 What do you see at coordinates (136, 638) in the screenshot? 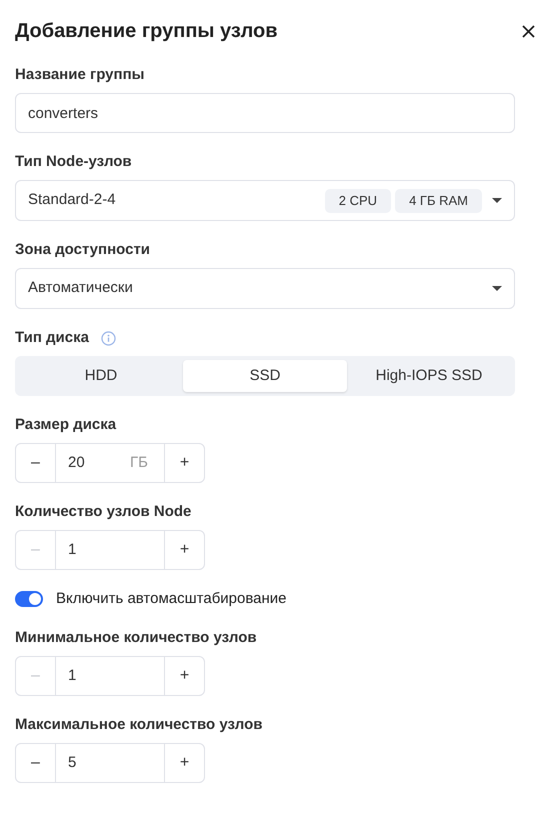
I see `field-label: Минимальное количество узлов` at bounding box center [136, 638].